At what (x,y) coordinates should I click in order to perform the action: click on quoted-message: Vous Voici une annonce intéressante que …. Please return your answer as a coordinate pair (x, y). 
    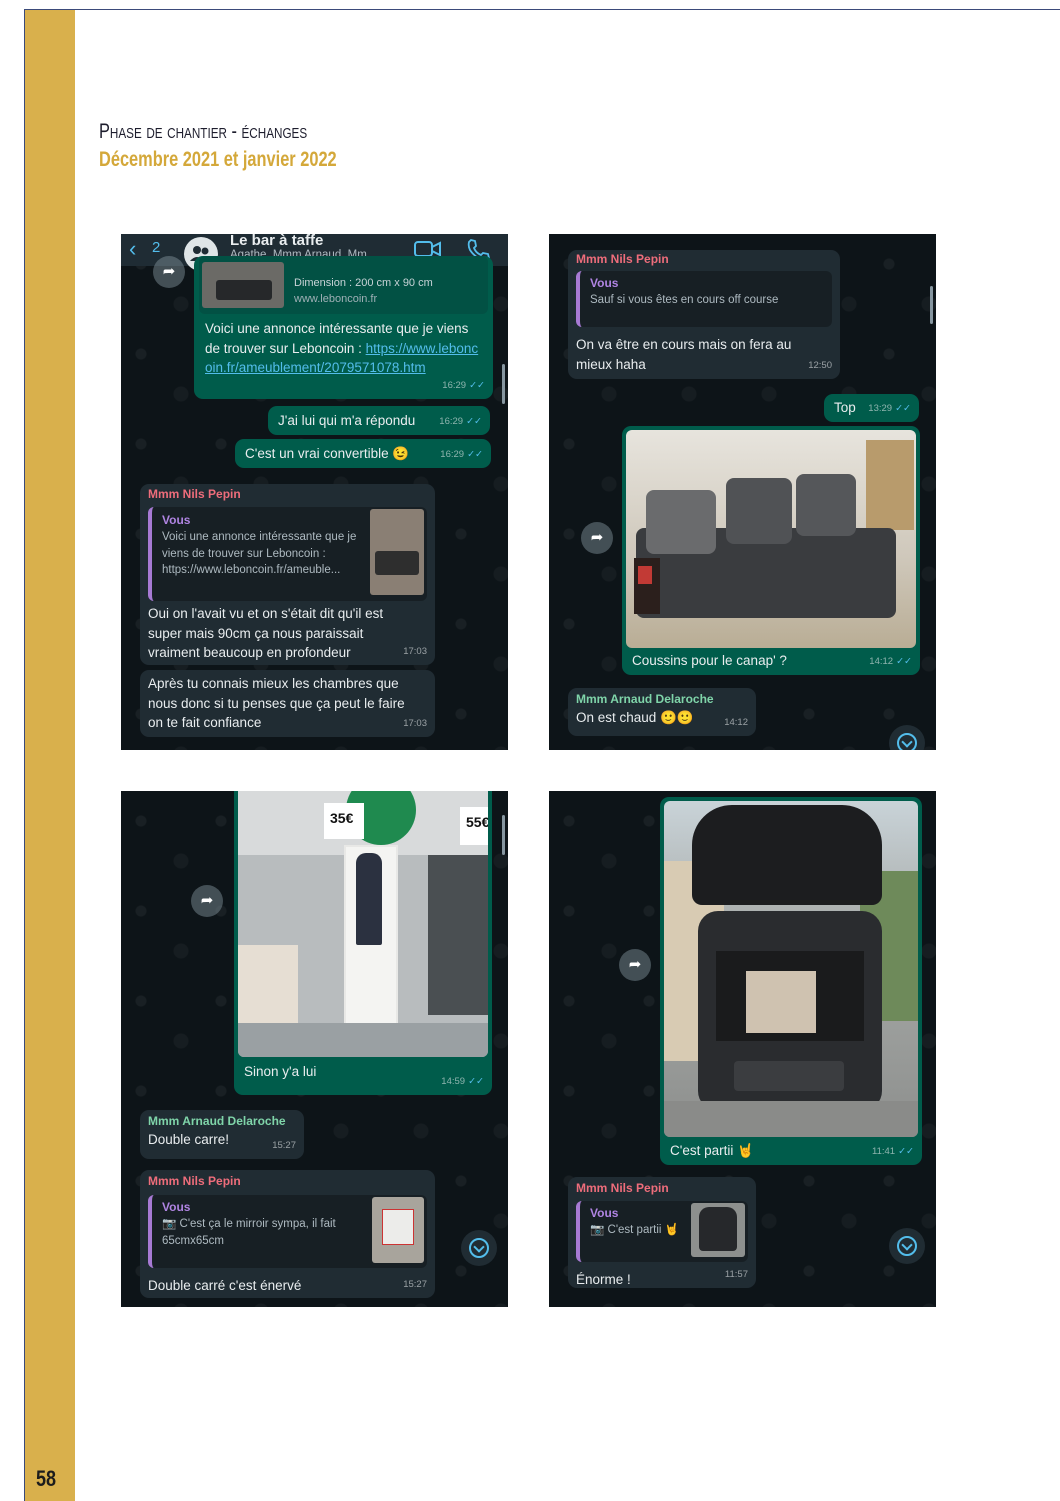
    Looking at the image, I should click on (287, 554).